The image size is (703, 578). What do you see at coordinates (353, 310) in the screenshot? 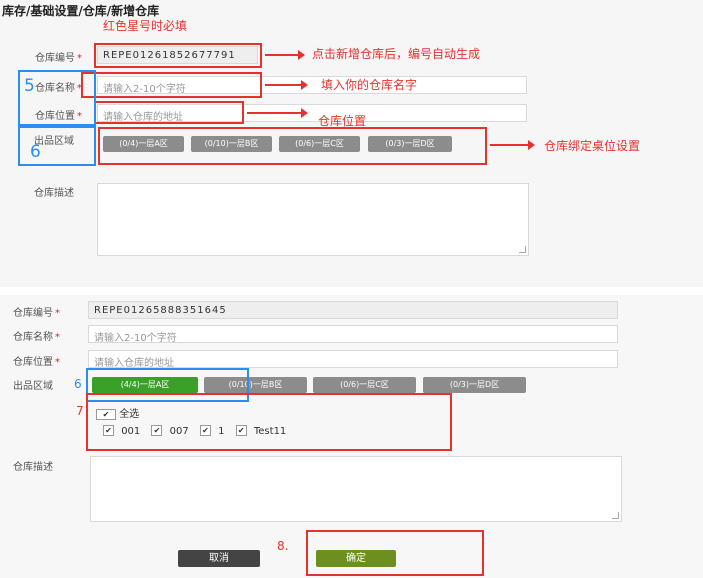
I see `code-field-2: REPE01265888351645` at bounding box center [353, 310].